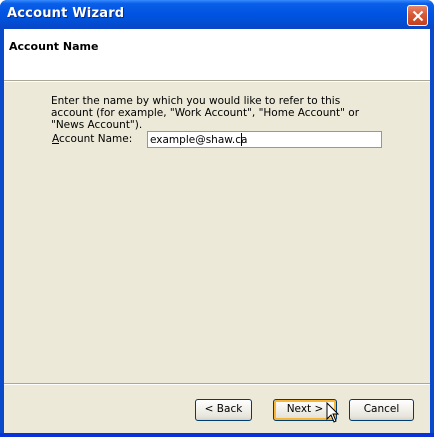 This screenshot has height=437, width=434. I want to click on account-name-input, so click(264, 139).